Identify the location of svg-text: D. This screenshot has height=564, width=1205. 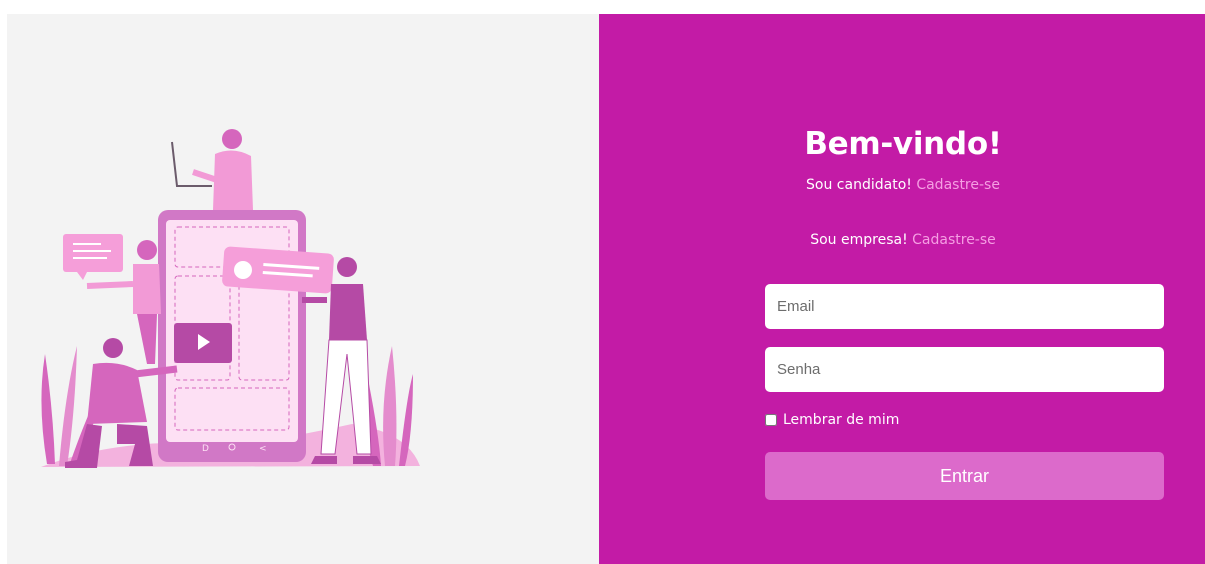
(205, 449).